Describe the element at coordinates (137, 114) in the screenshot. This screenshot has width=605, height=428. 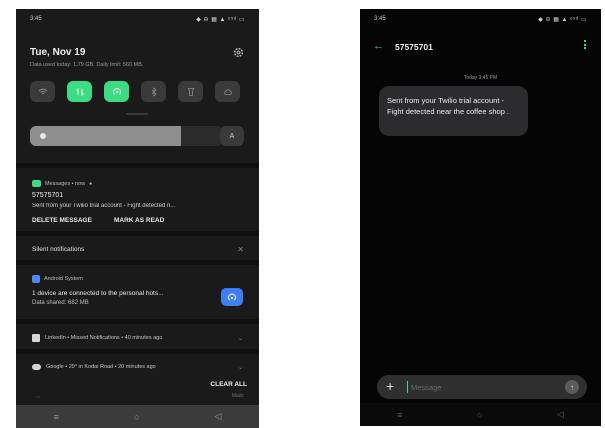
I see `shade-drag-handle` at that location.